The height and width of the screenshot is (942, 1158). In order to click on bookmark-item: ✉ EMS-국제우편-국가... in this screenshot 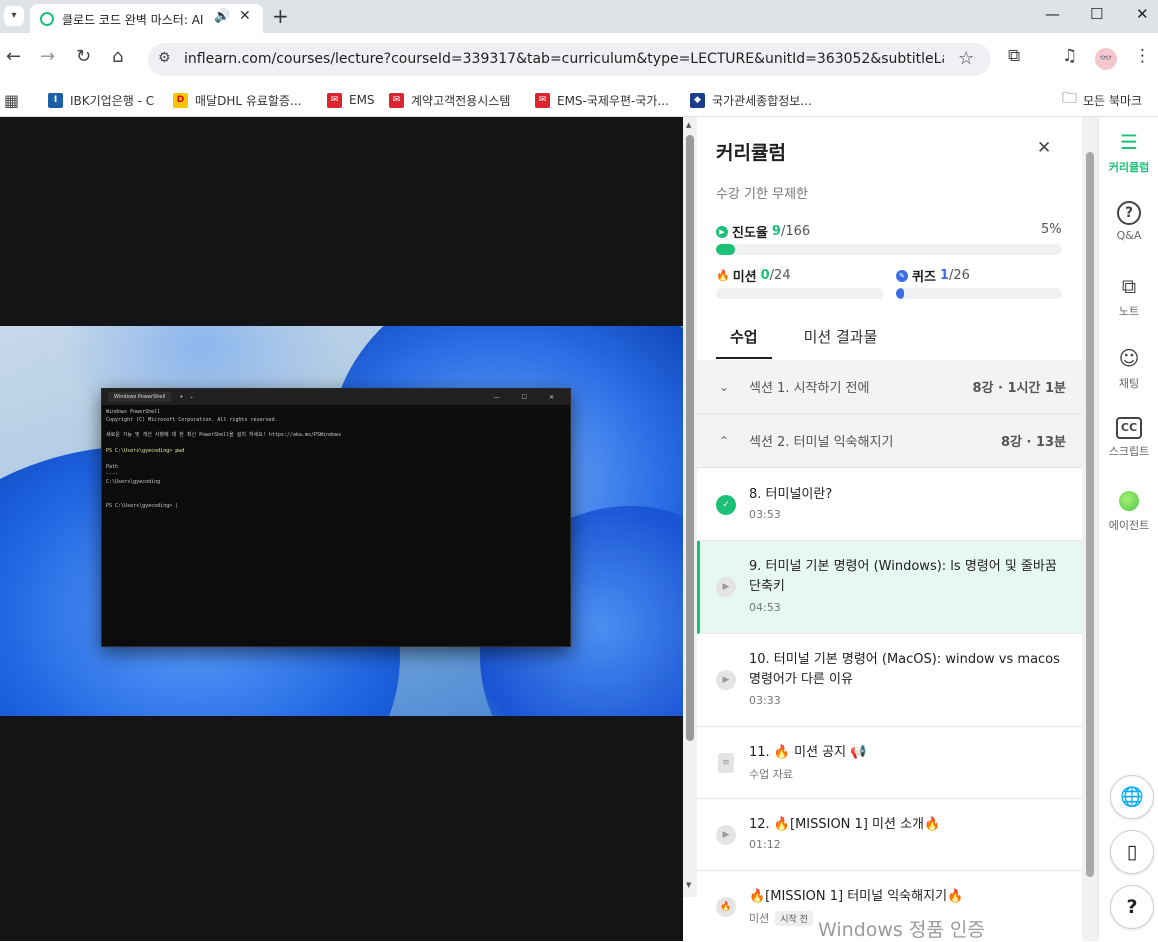, I will do `click(602, 100)`.